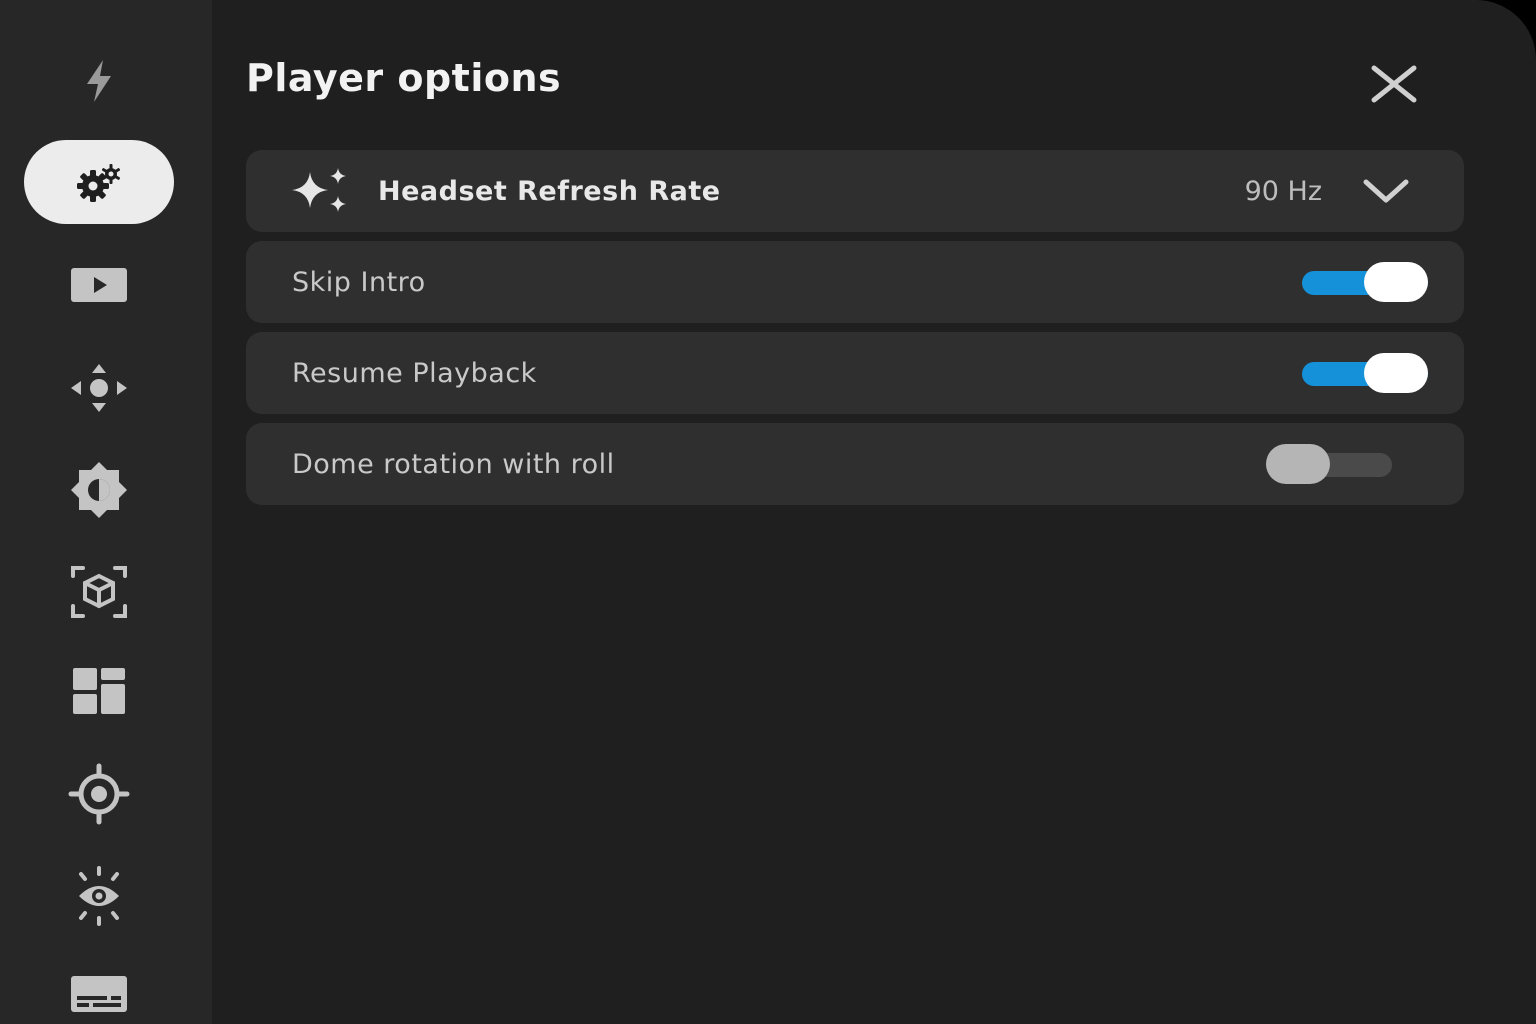 The height and width of the screenshot is (1024, 1536). Describe the element at coordinates (404, 78) in the screenshot. I see `page-title: Player options` at that location.